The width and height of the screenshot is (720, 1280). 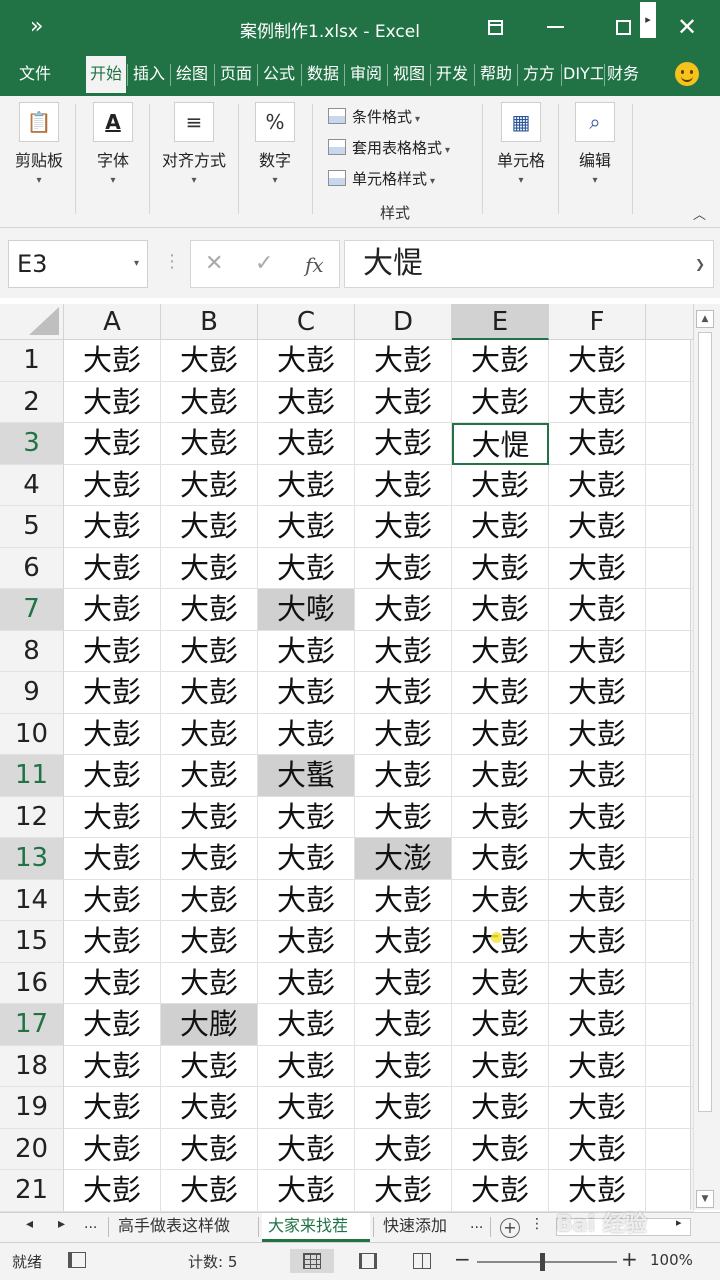 I want to click on cell-a12: 大彭, so click(x=112, y=817).